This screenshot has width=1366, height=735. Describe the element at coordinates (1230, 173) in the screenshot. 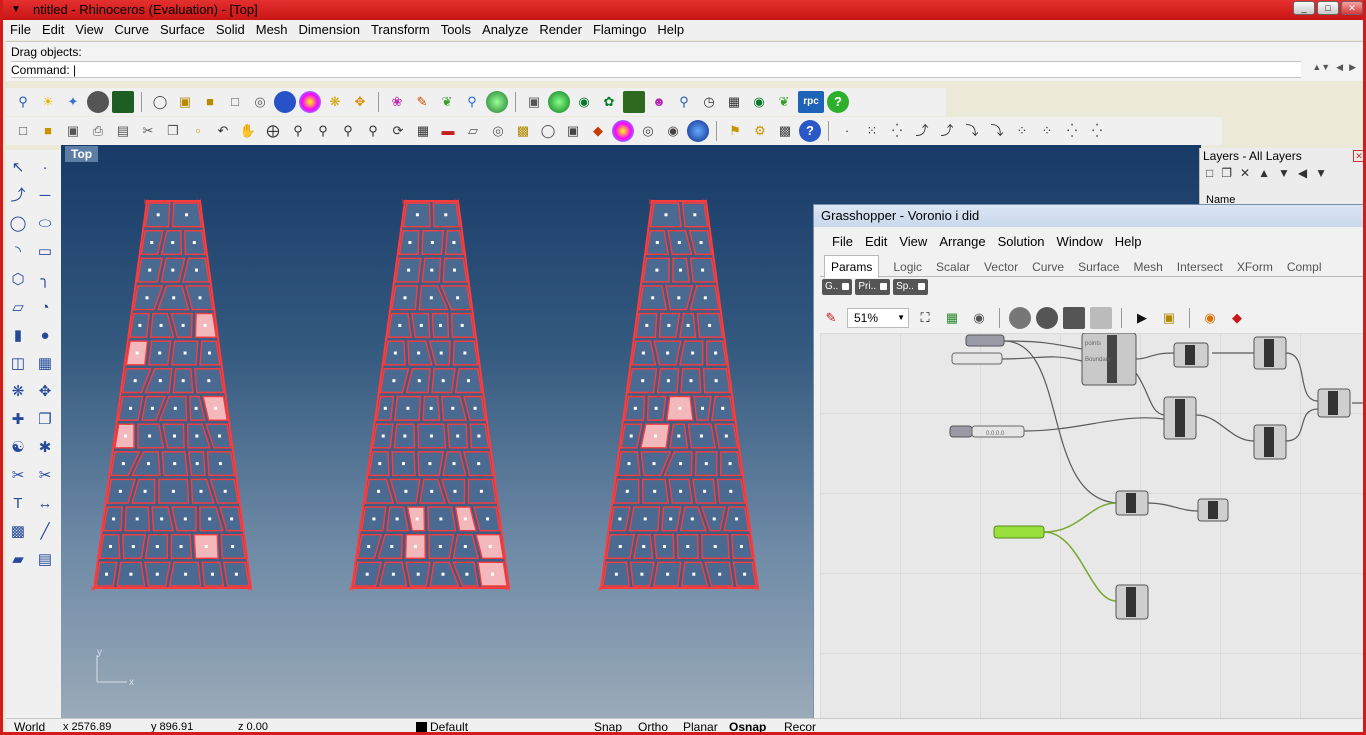

I see `new-sublayer-icon: ❐` at that location.